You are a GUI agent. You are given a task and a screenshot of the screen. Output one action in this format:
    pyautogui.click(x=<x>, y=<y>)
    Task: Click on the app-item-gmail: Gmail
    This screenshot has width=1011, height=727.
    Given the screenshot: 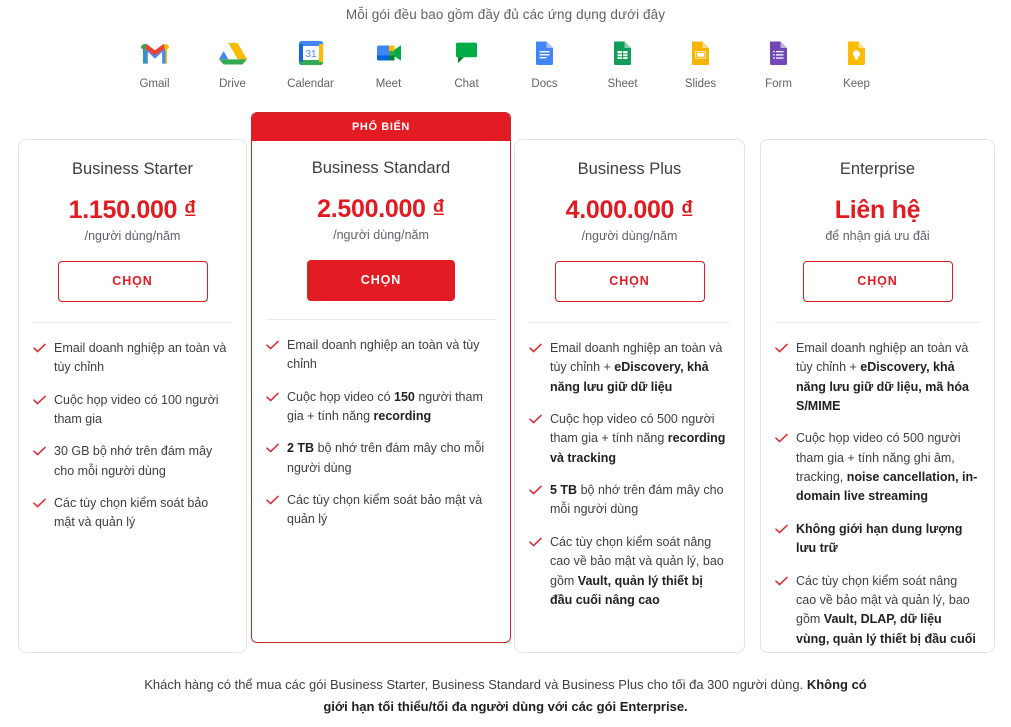 What is the action you would take?
    pyautogui.click(x=155, y=64)
    